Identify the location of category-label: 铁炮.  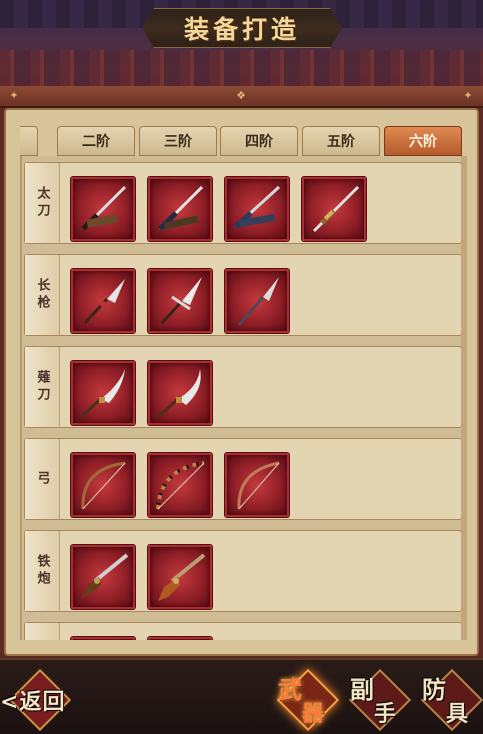
(42, 571).